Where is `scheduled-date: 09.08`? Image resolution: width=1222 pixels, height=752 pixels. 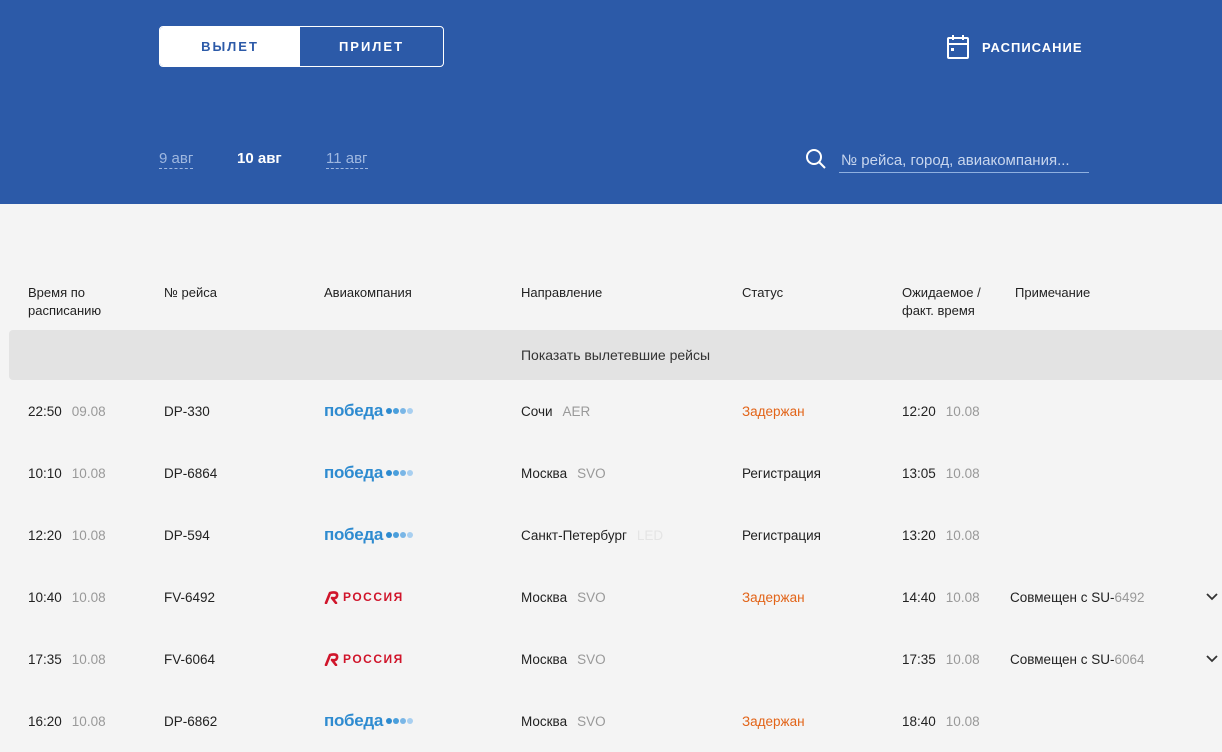
scheduled-date: 09.08 is located at coordinates (88, 411).